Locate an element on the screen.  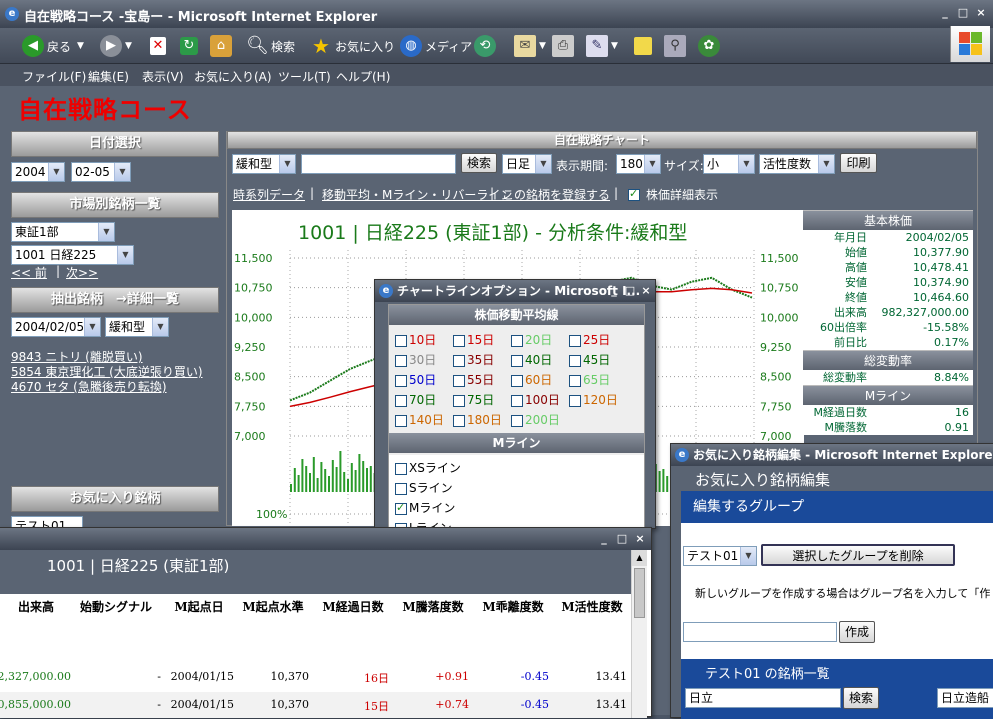
group-value: テスト01 is located at coordinates (713, 556).